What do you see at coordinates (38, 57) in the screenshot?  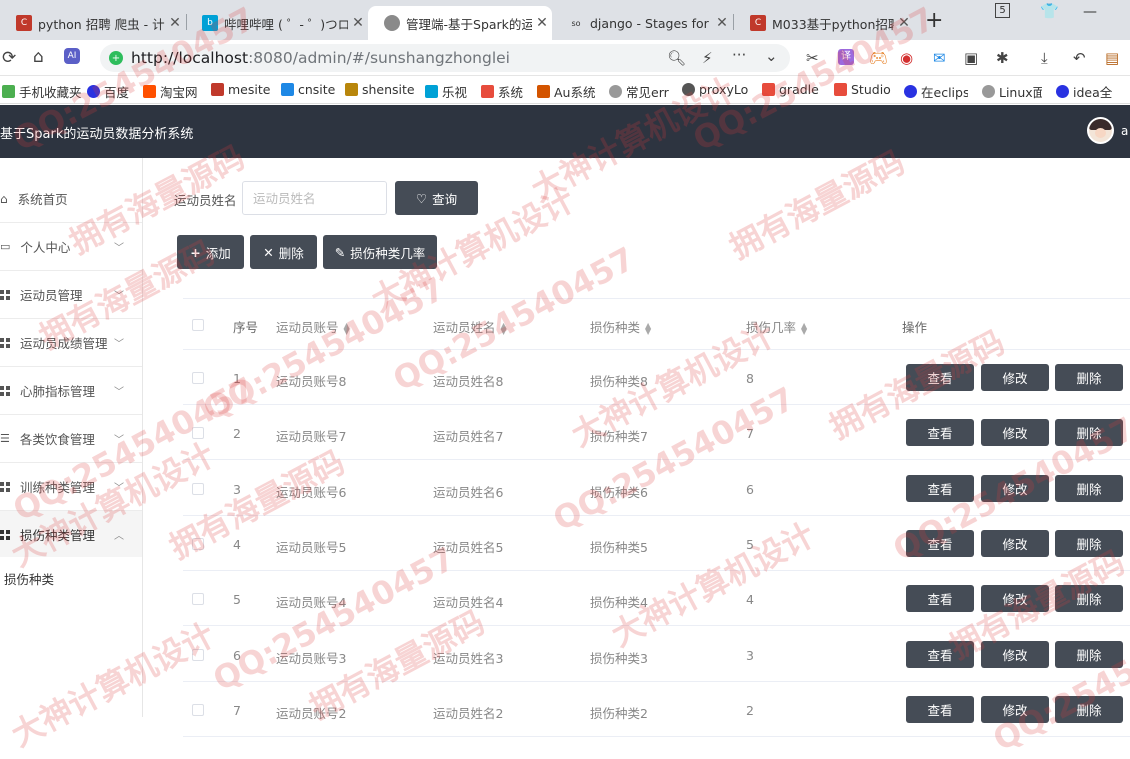 I see `home-icon: ⌂` at bounding box center [38, 57].